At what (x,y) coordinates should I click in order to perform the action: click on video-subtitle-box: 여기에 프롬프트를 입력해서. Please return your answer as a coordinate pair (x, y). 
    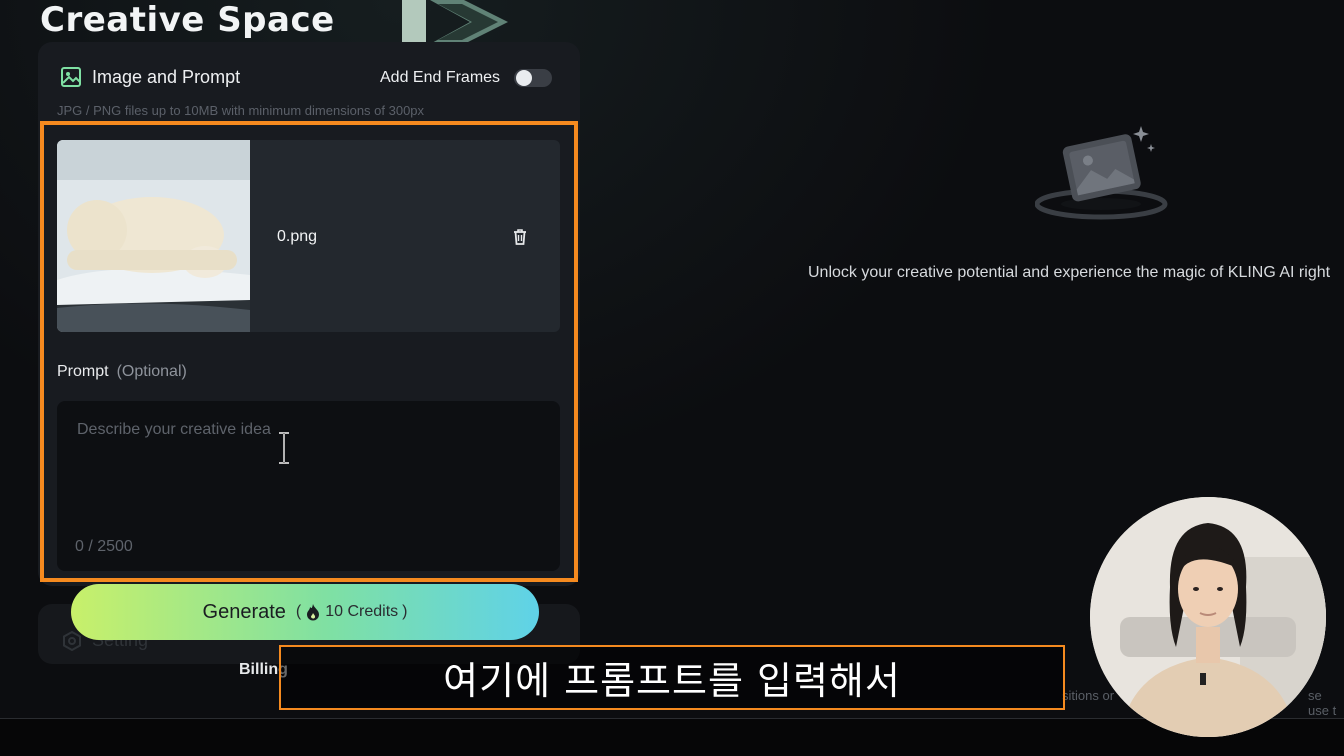
    Looking at the image, I should click on (672, 677).